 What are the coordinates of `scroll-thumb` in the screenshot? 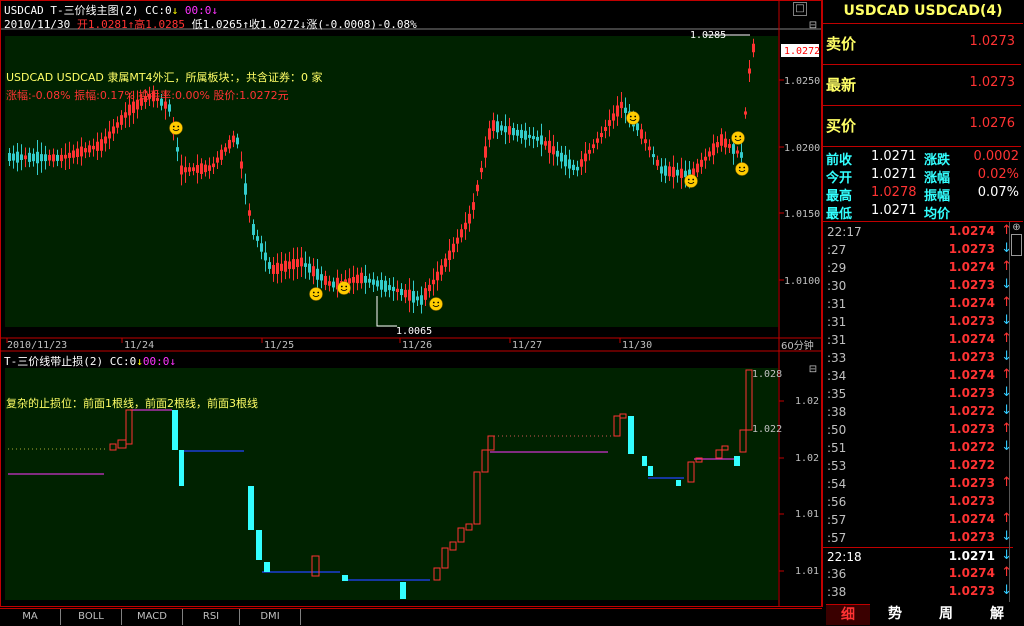 It's located at (1016, 245).